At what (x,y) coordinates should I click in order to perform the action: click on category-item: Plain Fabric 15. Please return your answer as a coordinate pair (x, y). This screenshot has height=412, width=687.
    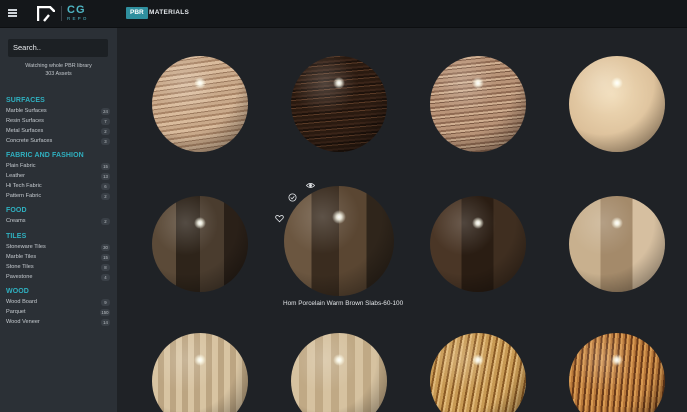
    Looking at the image, I should click on (58, 166).